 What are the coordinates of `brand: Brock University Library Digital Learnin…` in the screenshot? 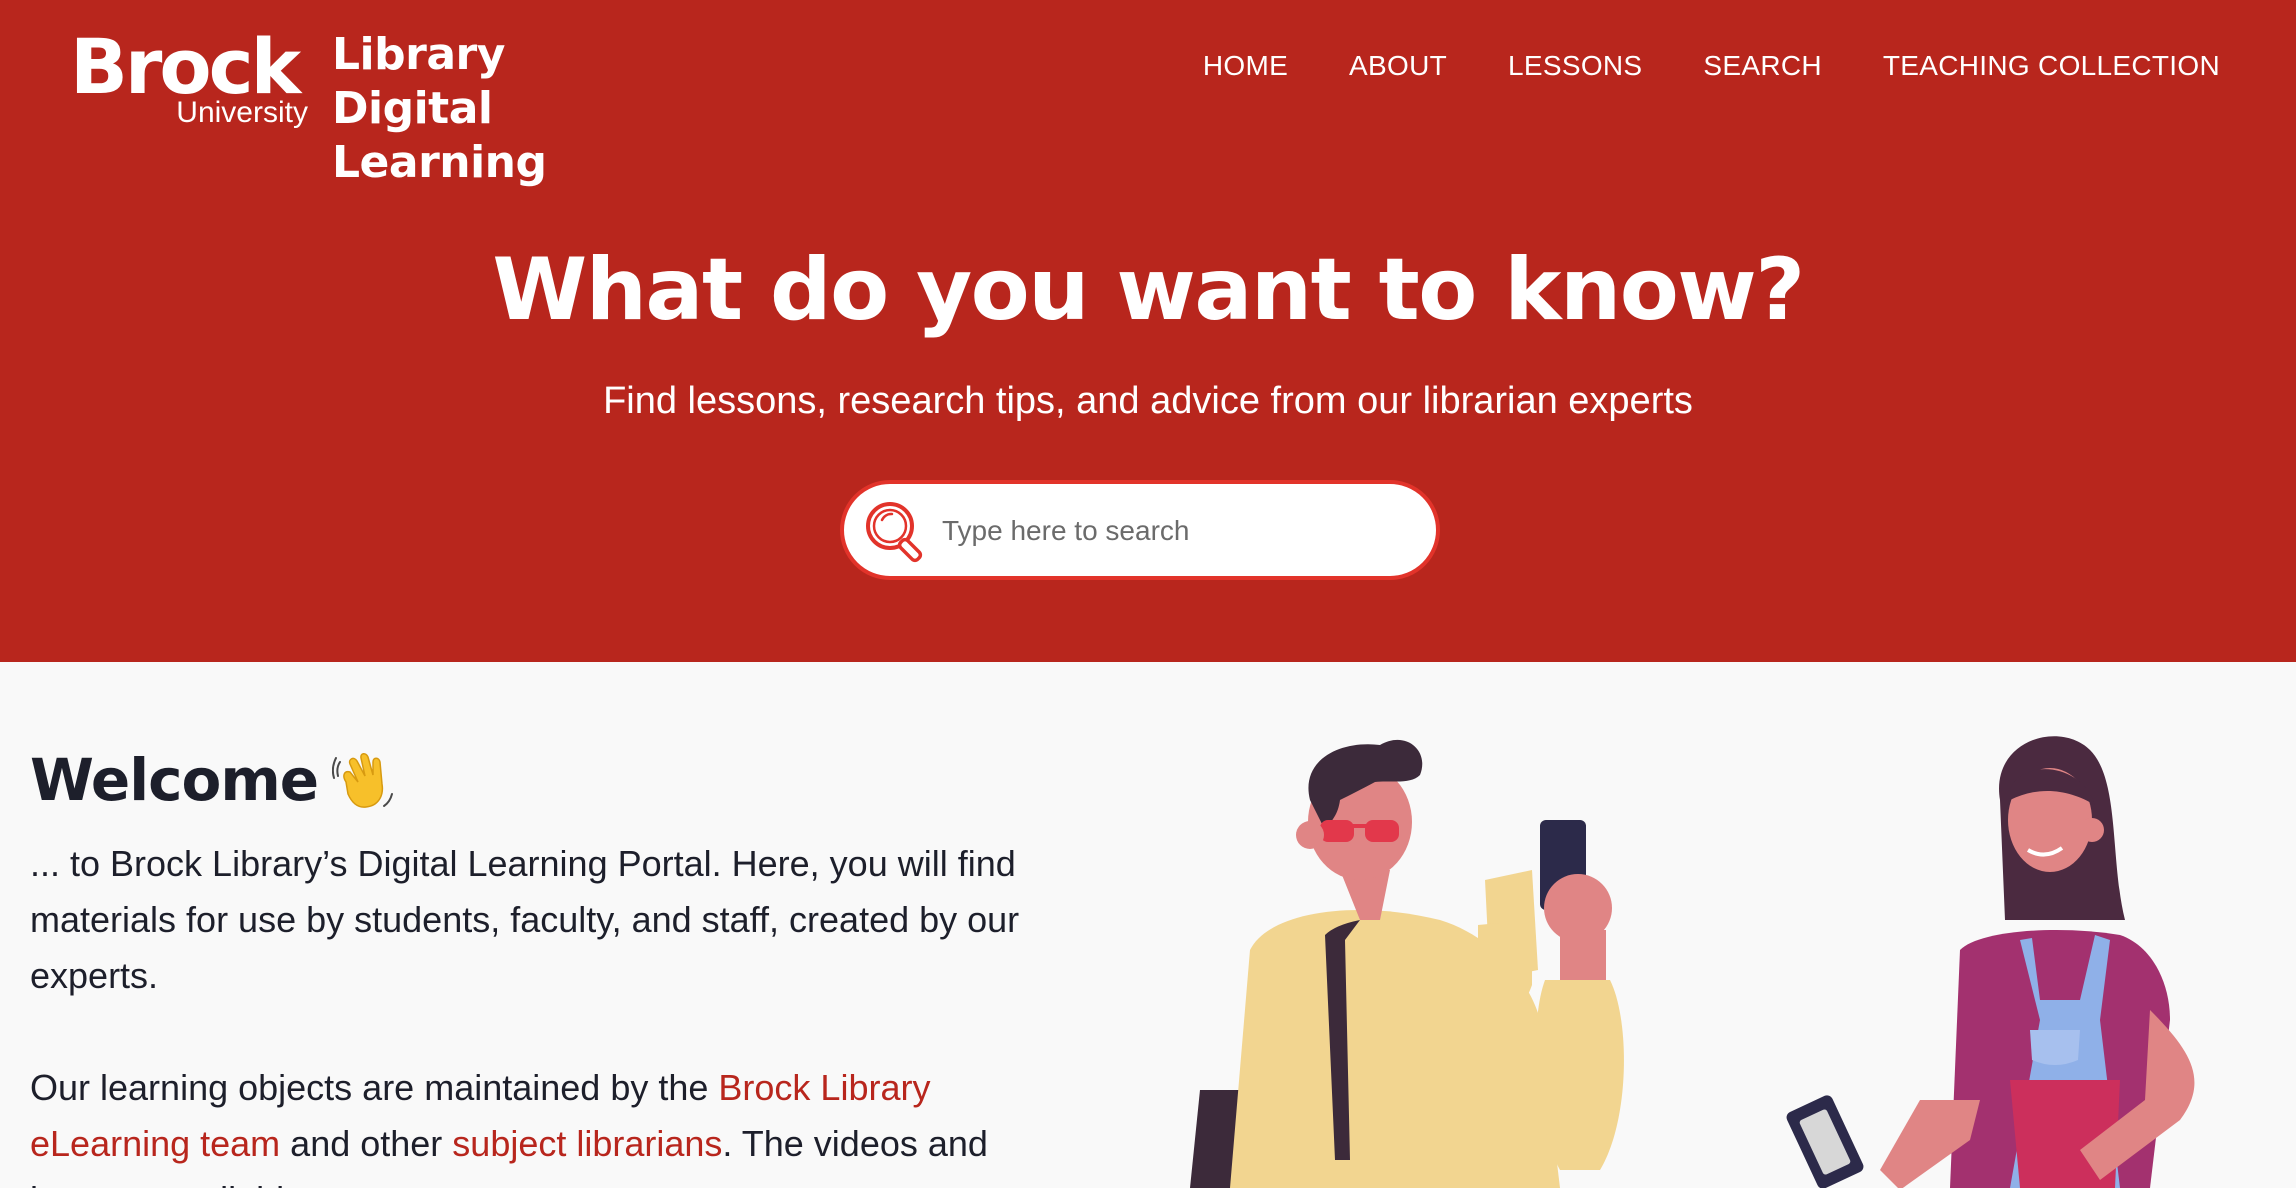 It's located at (371, 105).